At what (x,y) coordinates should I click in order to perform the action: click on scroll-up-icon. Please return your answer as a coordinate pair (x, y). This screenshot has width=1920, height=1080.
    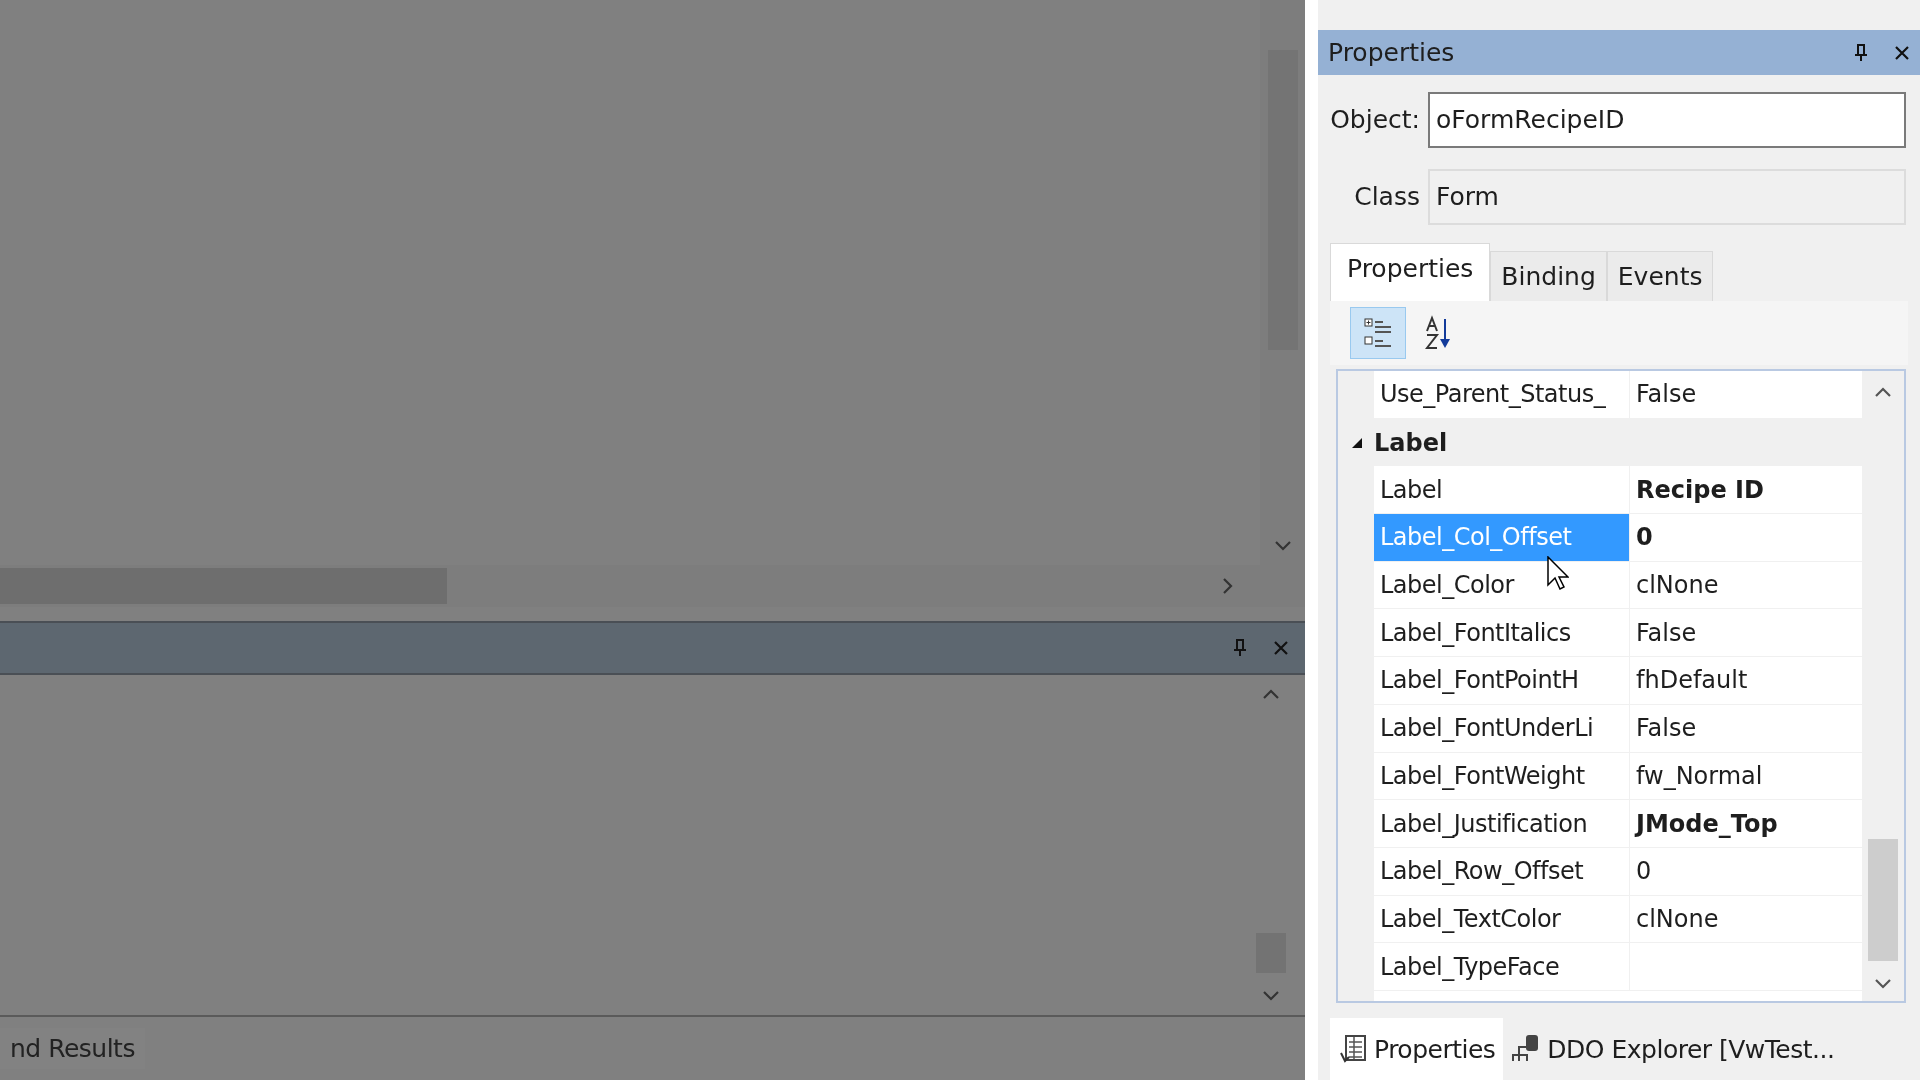
    Looking at the image, I should click on (1883, 392).